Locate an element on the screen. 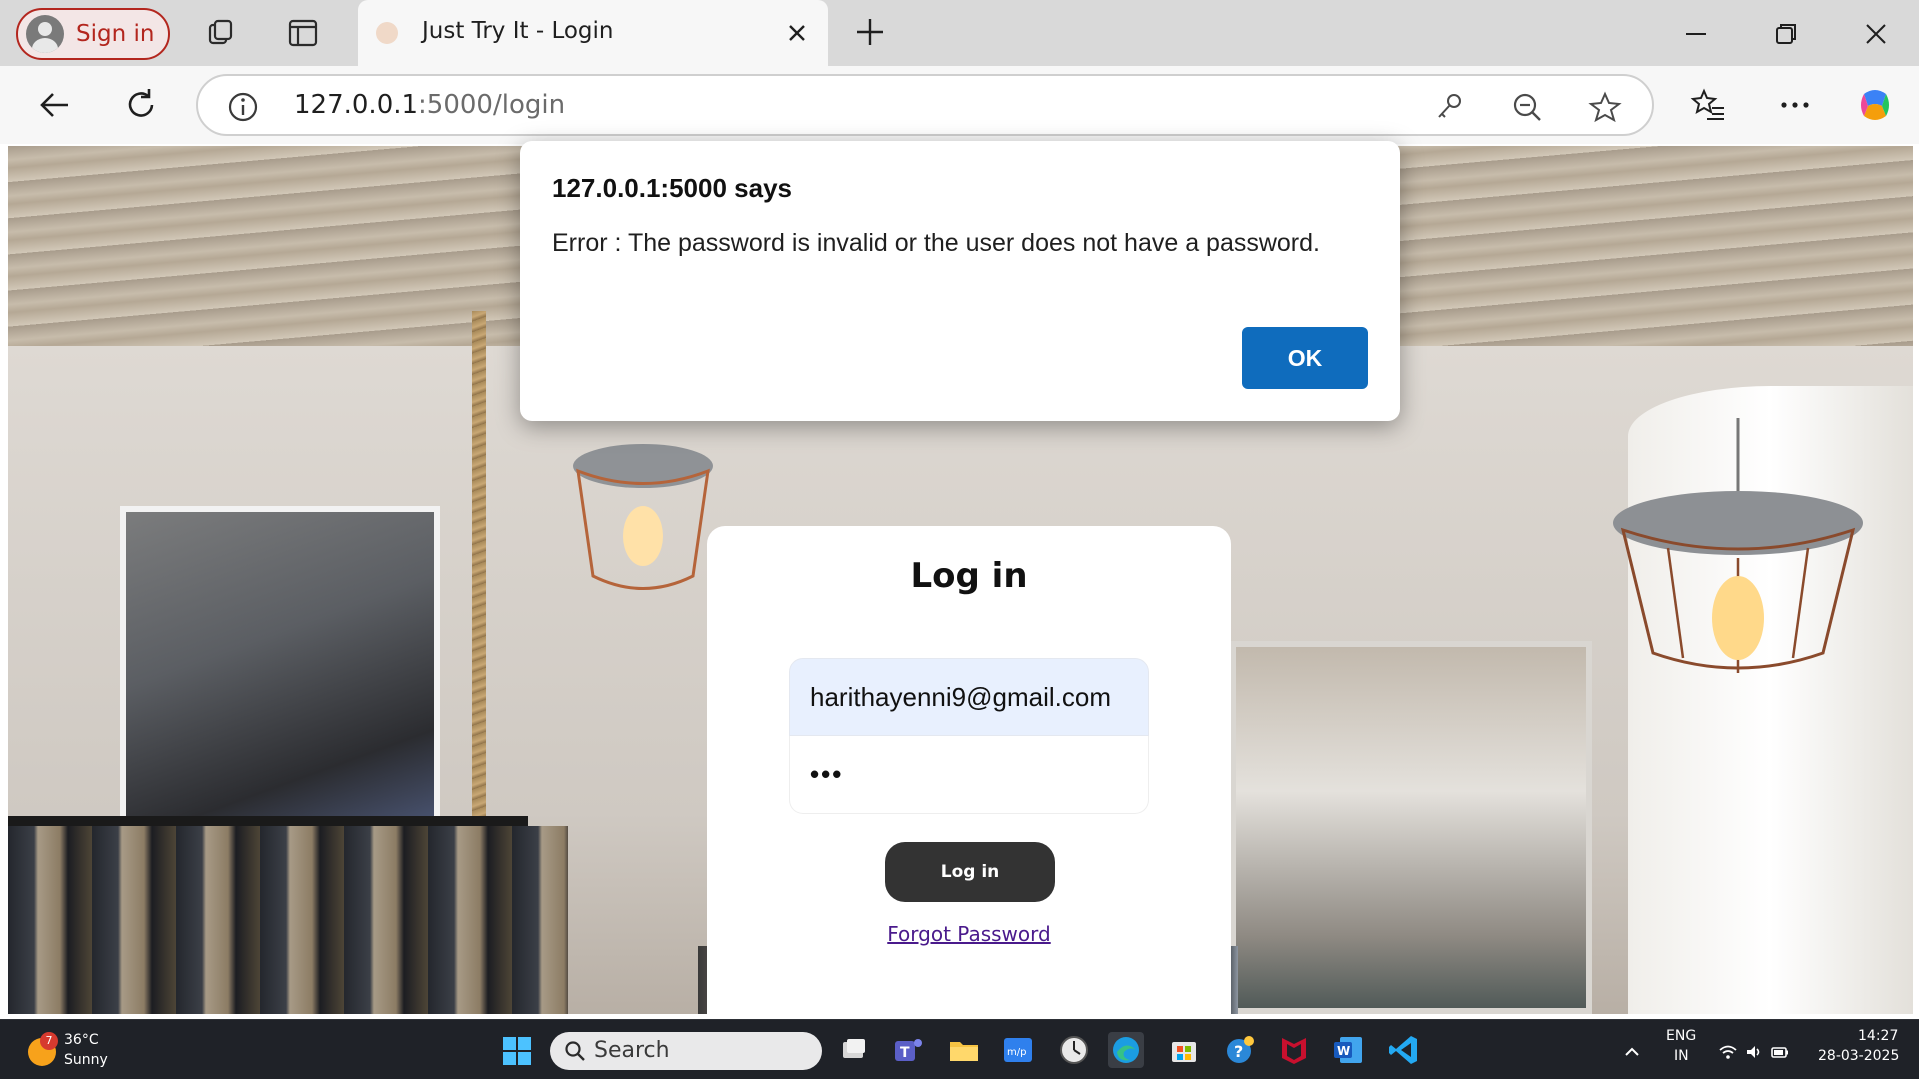  mcafee-vpn-icon: m/p is located at coordinates (1018, 1050).